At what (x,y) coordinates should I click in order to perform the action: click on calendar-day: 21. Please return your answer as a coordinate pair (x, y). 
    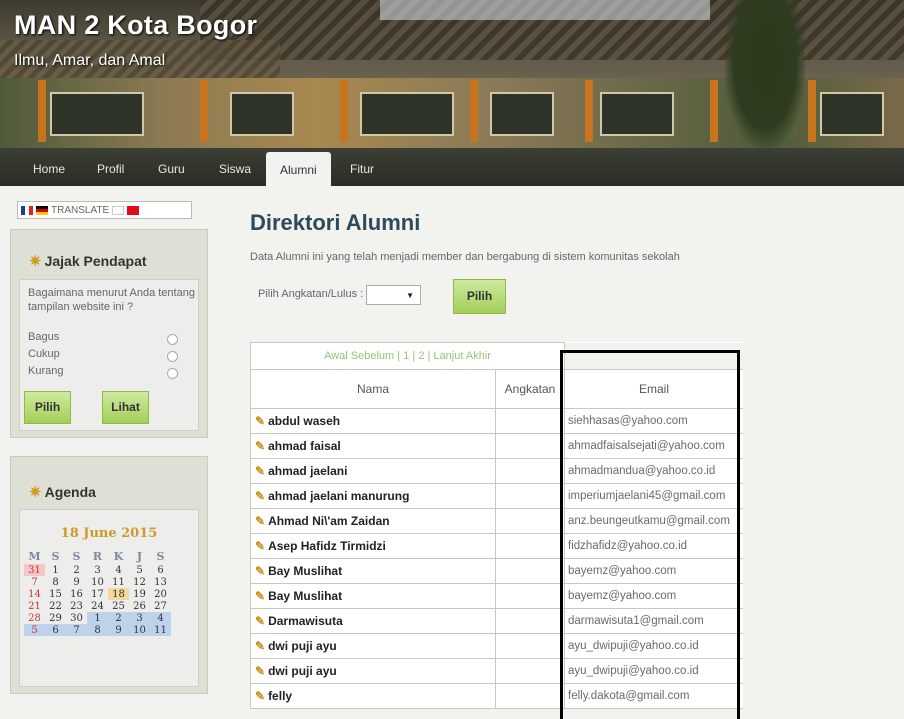
    Looking at the image, I should click on (34, 606).